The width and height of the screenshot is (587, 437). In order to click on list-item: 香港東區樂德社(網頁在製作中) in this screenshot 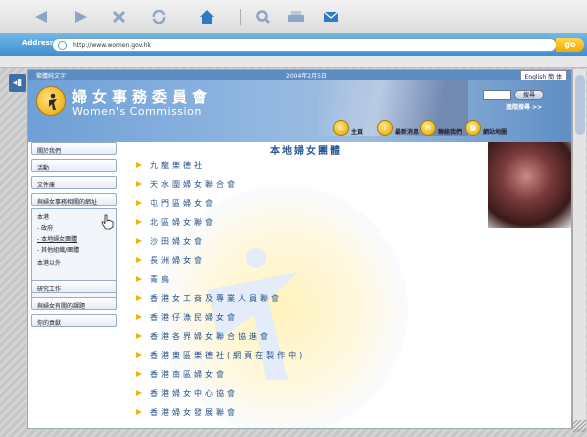, I will do `click(220, 355)`.